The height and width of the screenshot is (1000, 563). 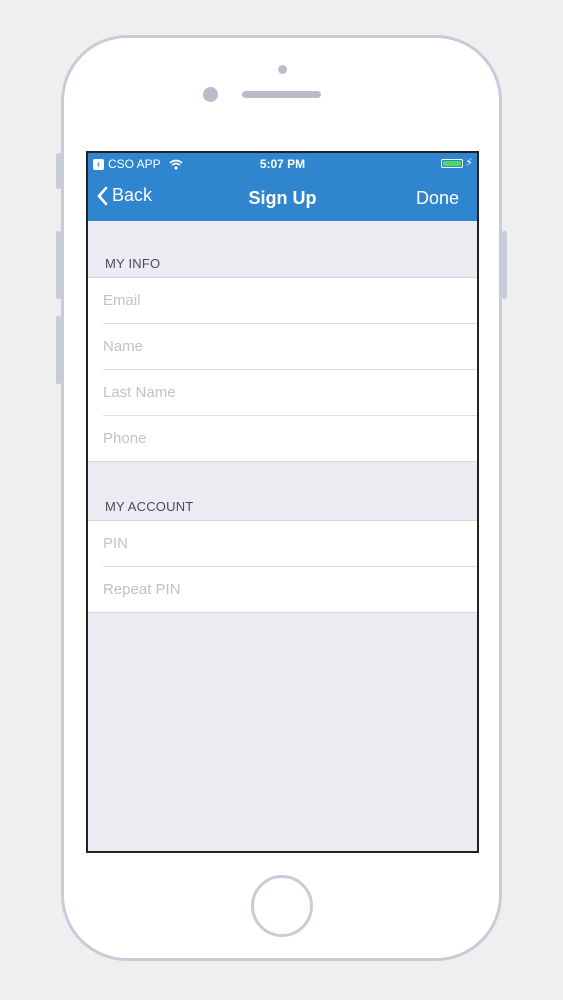 What do you see at coordinates (282, 198) in the screenshot?
I see `navigation-bar: Back Sign Up Done` at bounding box center [282, 198].